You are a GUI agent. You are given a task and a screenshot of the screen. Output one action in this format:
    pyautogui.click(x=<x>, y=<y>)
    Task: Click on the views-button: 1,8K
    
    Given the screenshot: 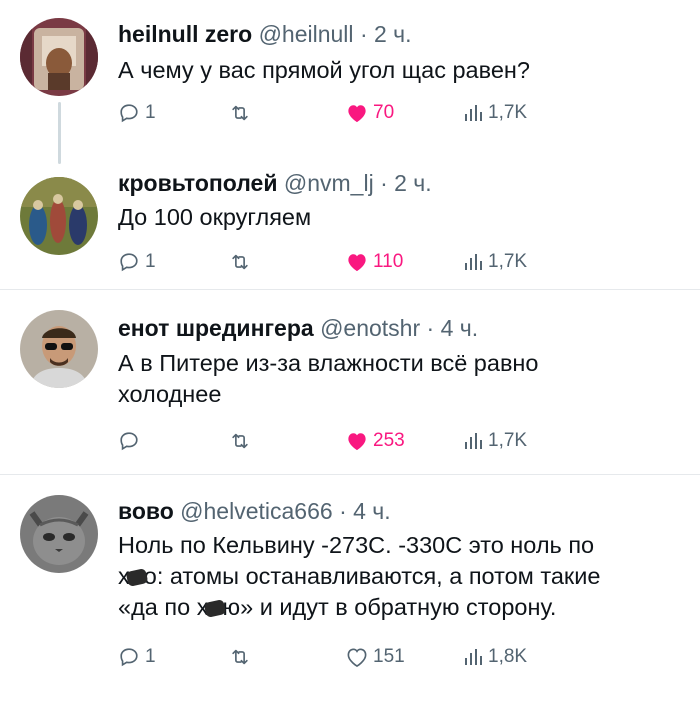 What is the action you would take?
    pyautogui.click(x=495, y=657)
    